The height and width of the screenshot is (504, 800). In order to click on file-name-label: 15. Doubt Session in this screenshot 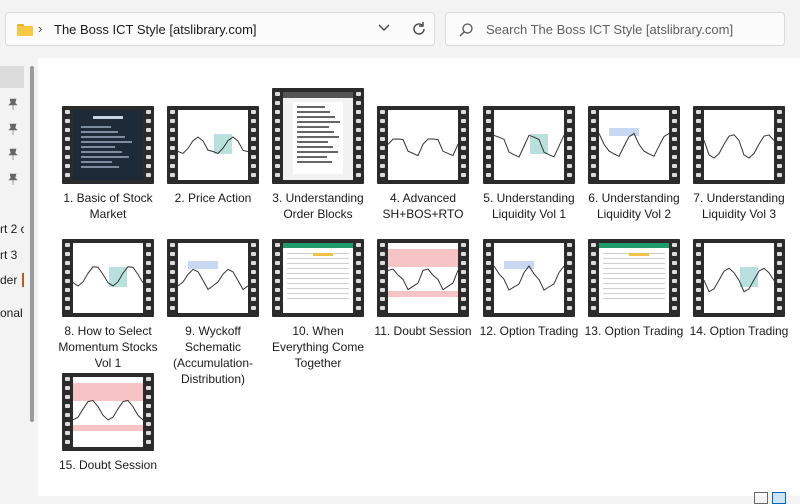, I will do `click(108, 465)`.